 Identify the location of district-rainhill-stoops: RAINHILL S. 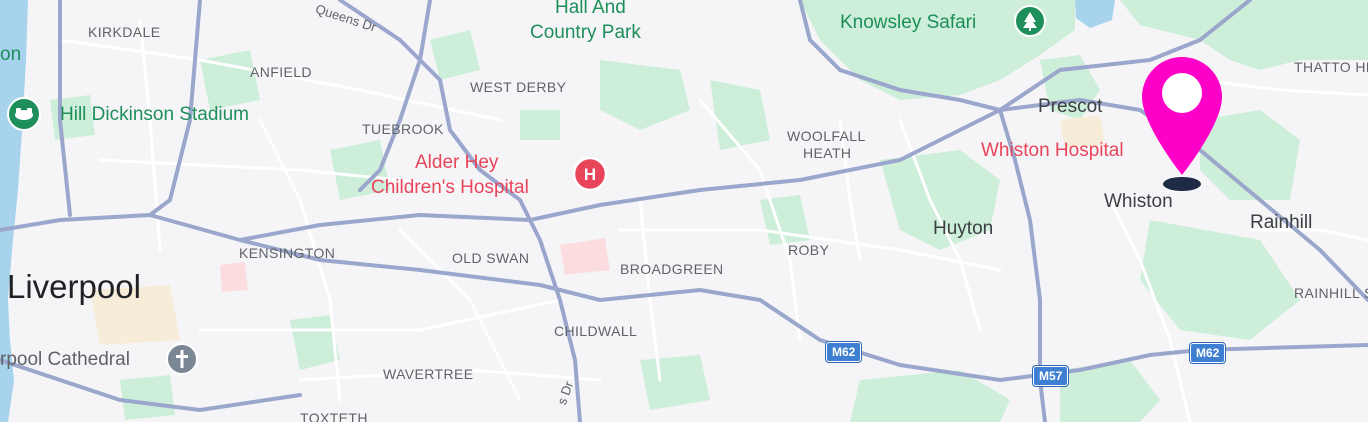
(1331, 293).